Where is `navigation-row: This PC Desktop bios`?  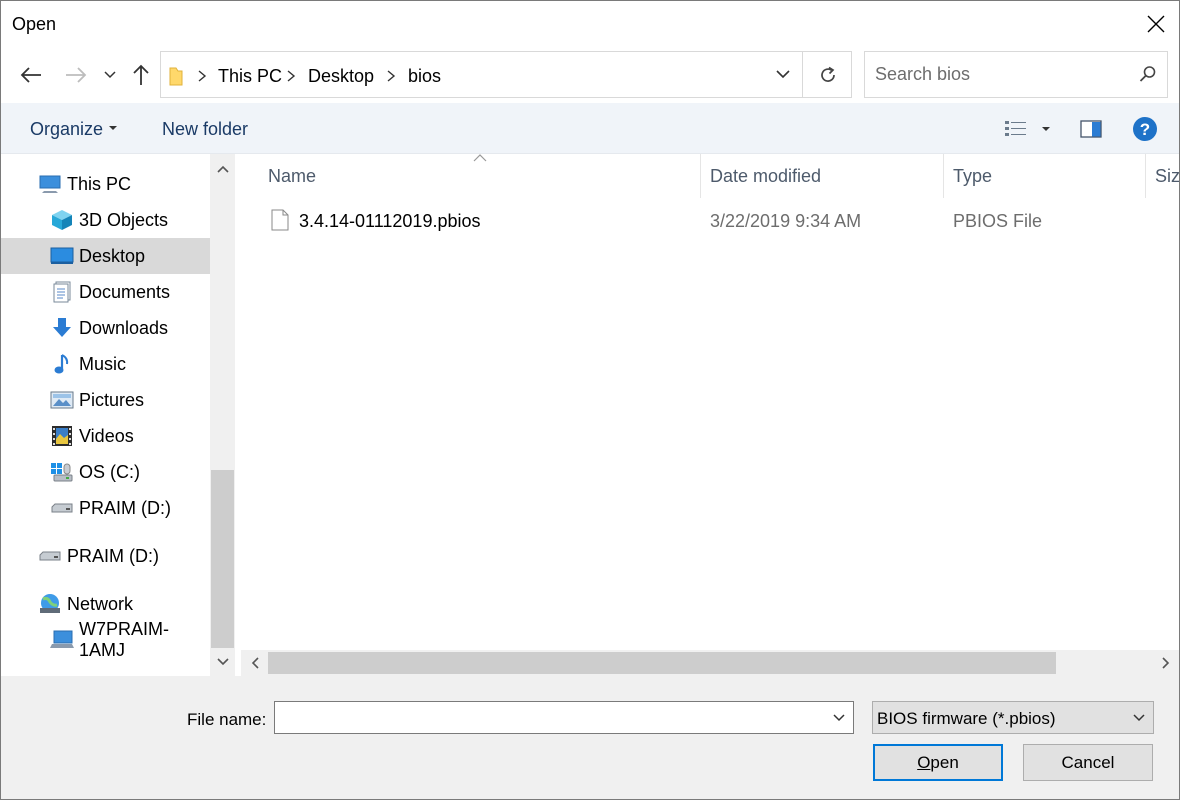
navigation-row: This PC Desktop bios is located at coordinates (590, 75).